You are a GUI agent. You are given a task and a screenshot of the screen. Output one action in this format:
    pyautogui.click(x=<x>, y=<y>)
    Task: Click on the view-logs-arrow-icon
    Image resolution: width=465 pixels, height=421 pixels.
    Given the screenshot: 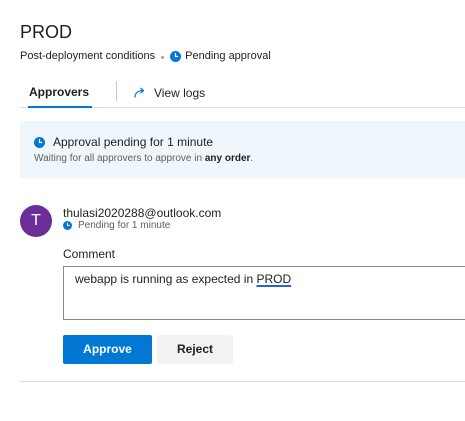 What is the action you would take?
    pyautogui.click(x=139, y=92)
    